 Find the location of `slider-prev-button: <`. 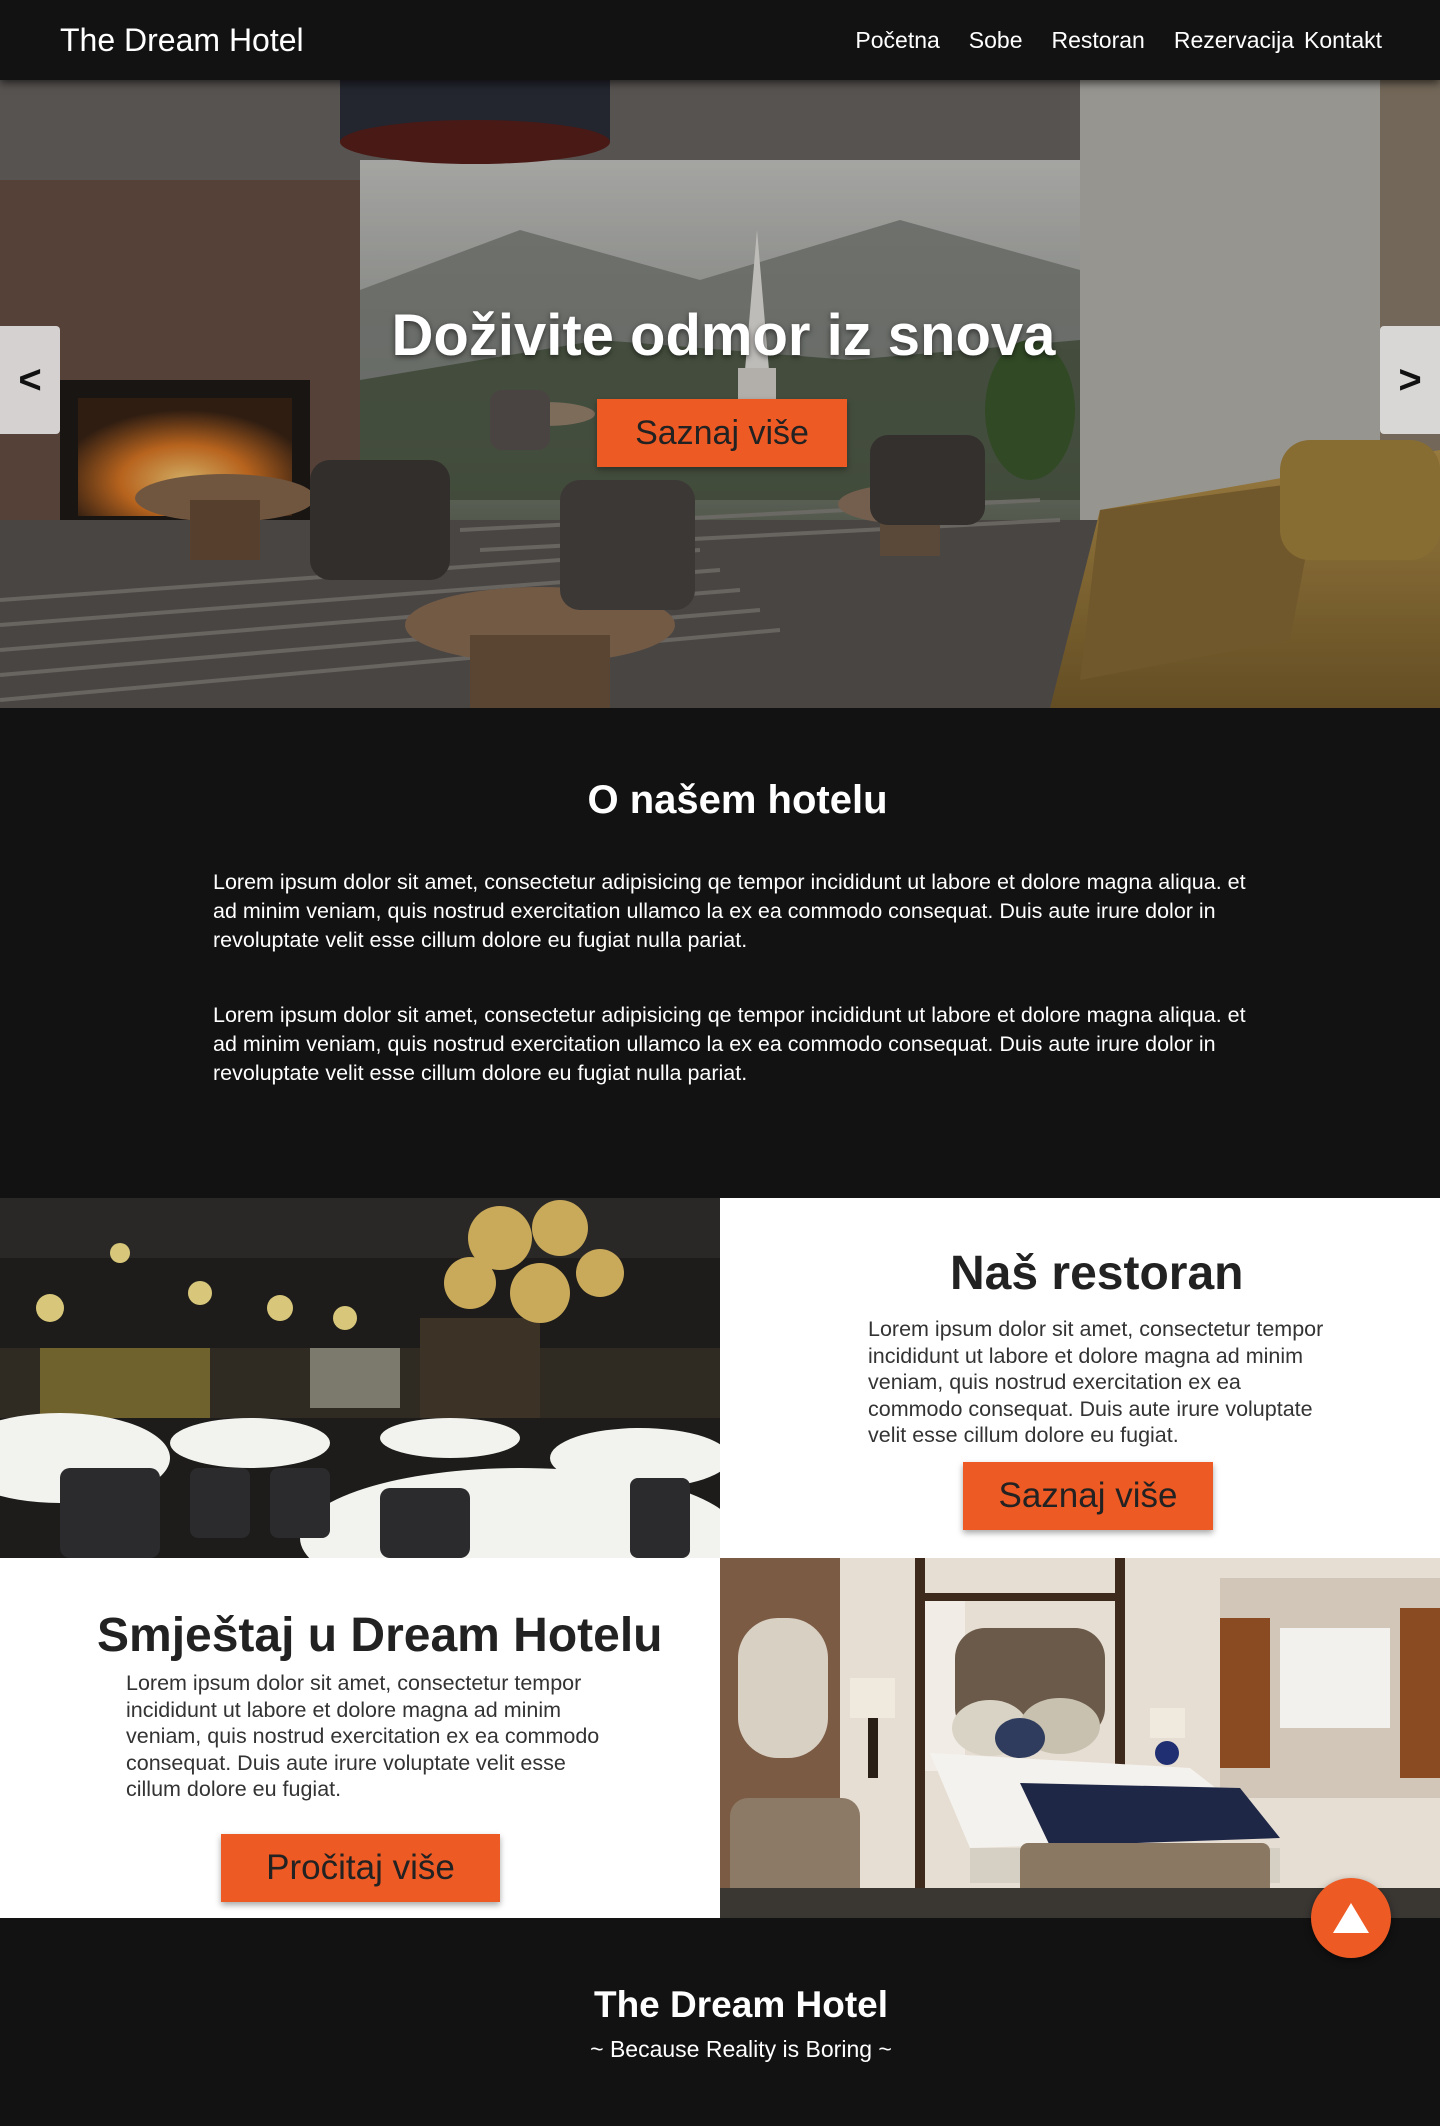

slider-prev-button: < is located at coordinates (30, 380).